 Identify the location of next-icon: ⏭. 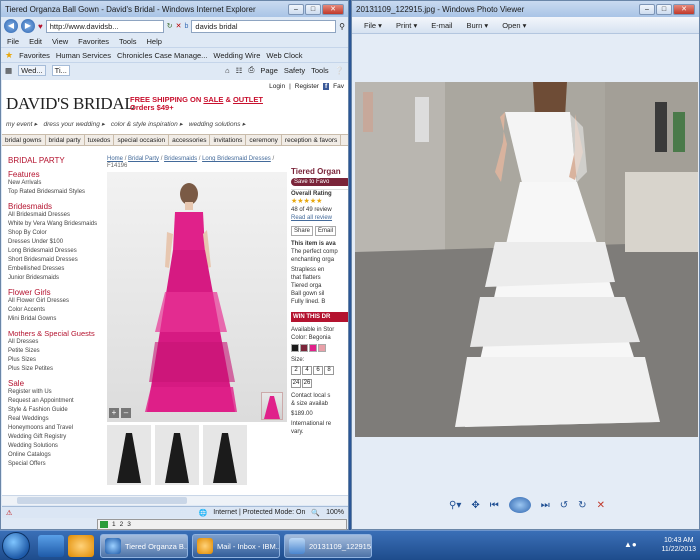
(545, 505).